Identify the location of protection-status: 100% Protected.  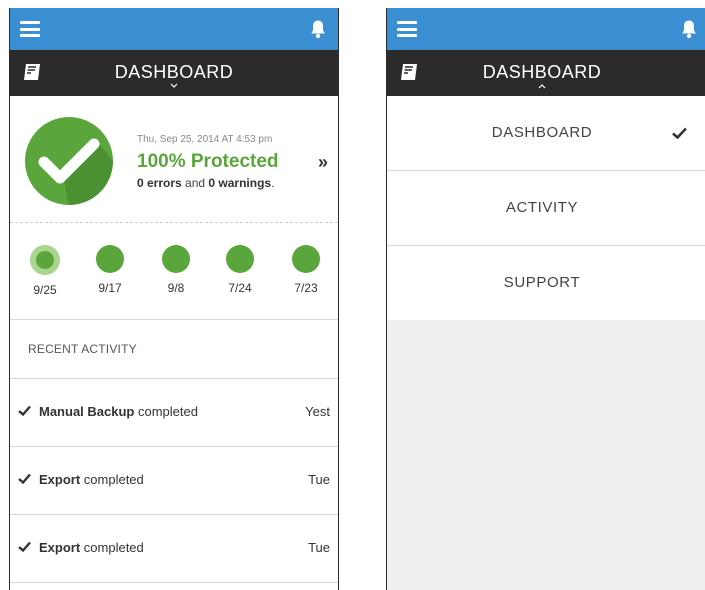
(208, 161).